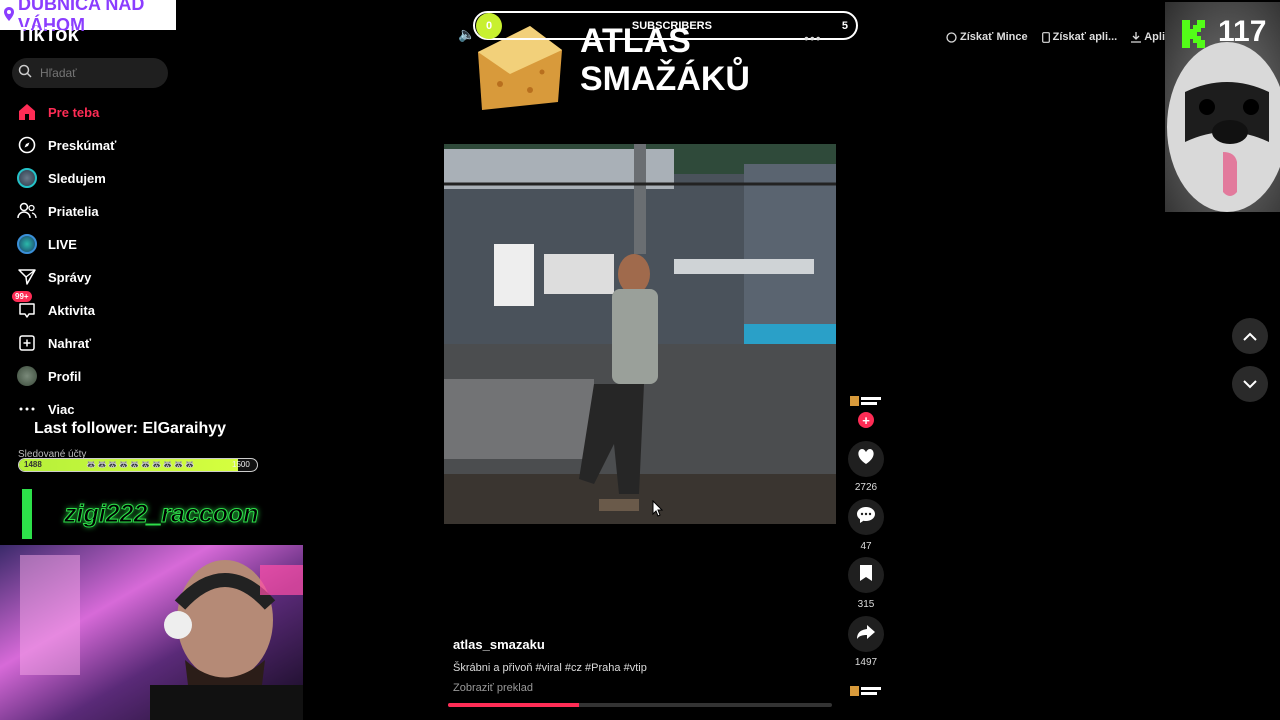 The height and width of the screenshot is (720, 1280). I want to click on share-button, so click(866, 634).